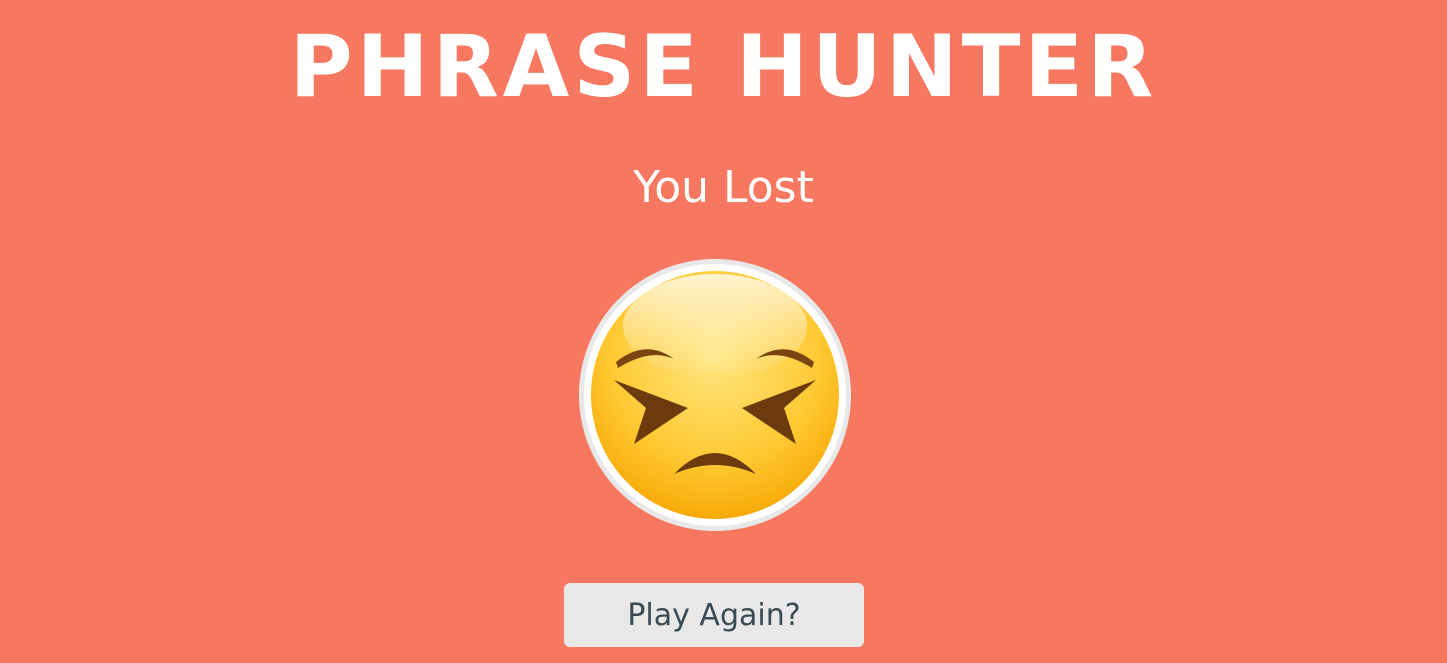 The image size is (1447, 663). Describe the element at coordinates (715, 395) in the screenshot. I see `persevering-face-icon` at that location.